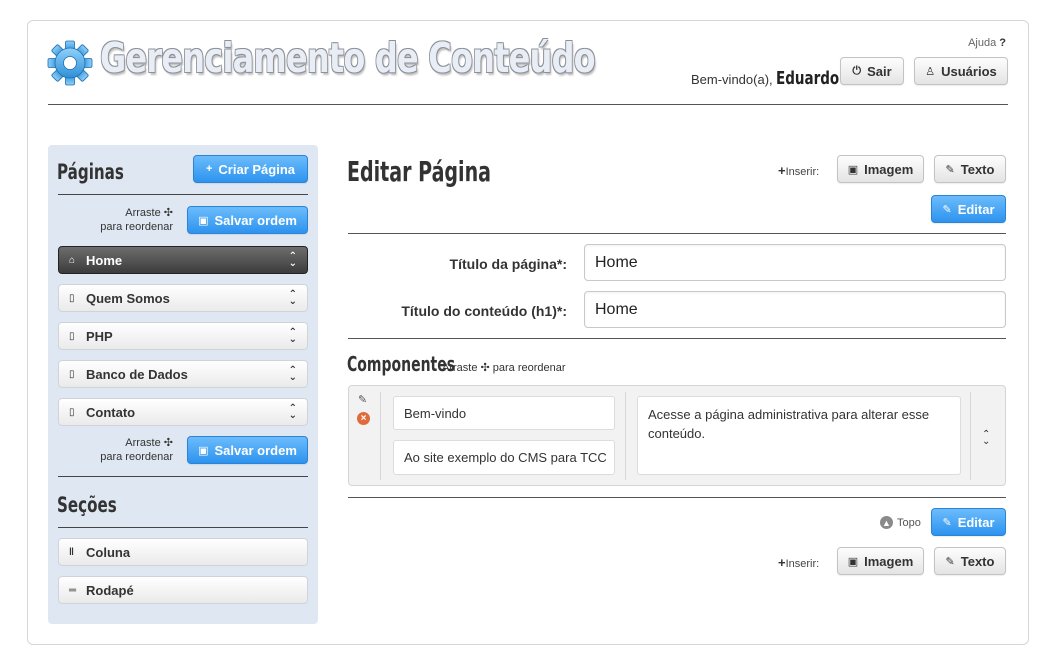 This screenshot has height=669, width=1055. I want to click on create-page-label: Criar Página, so click(257, 169).